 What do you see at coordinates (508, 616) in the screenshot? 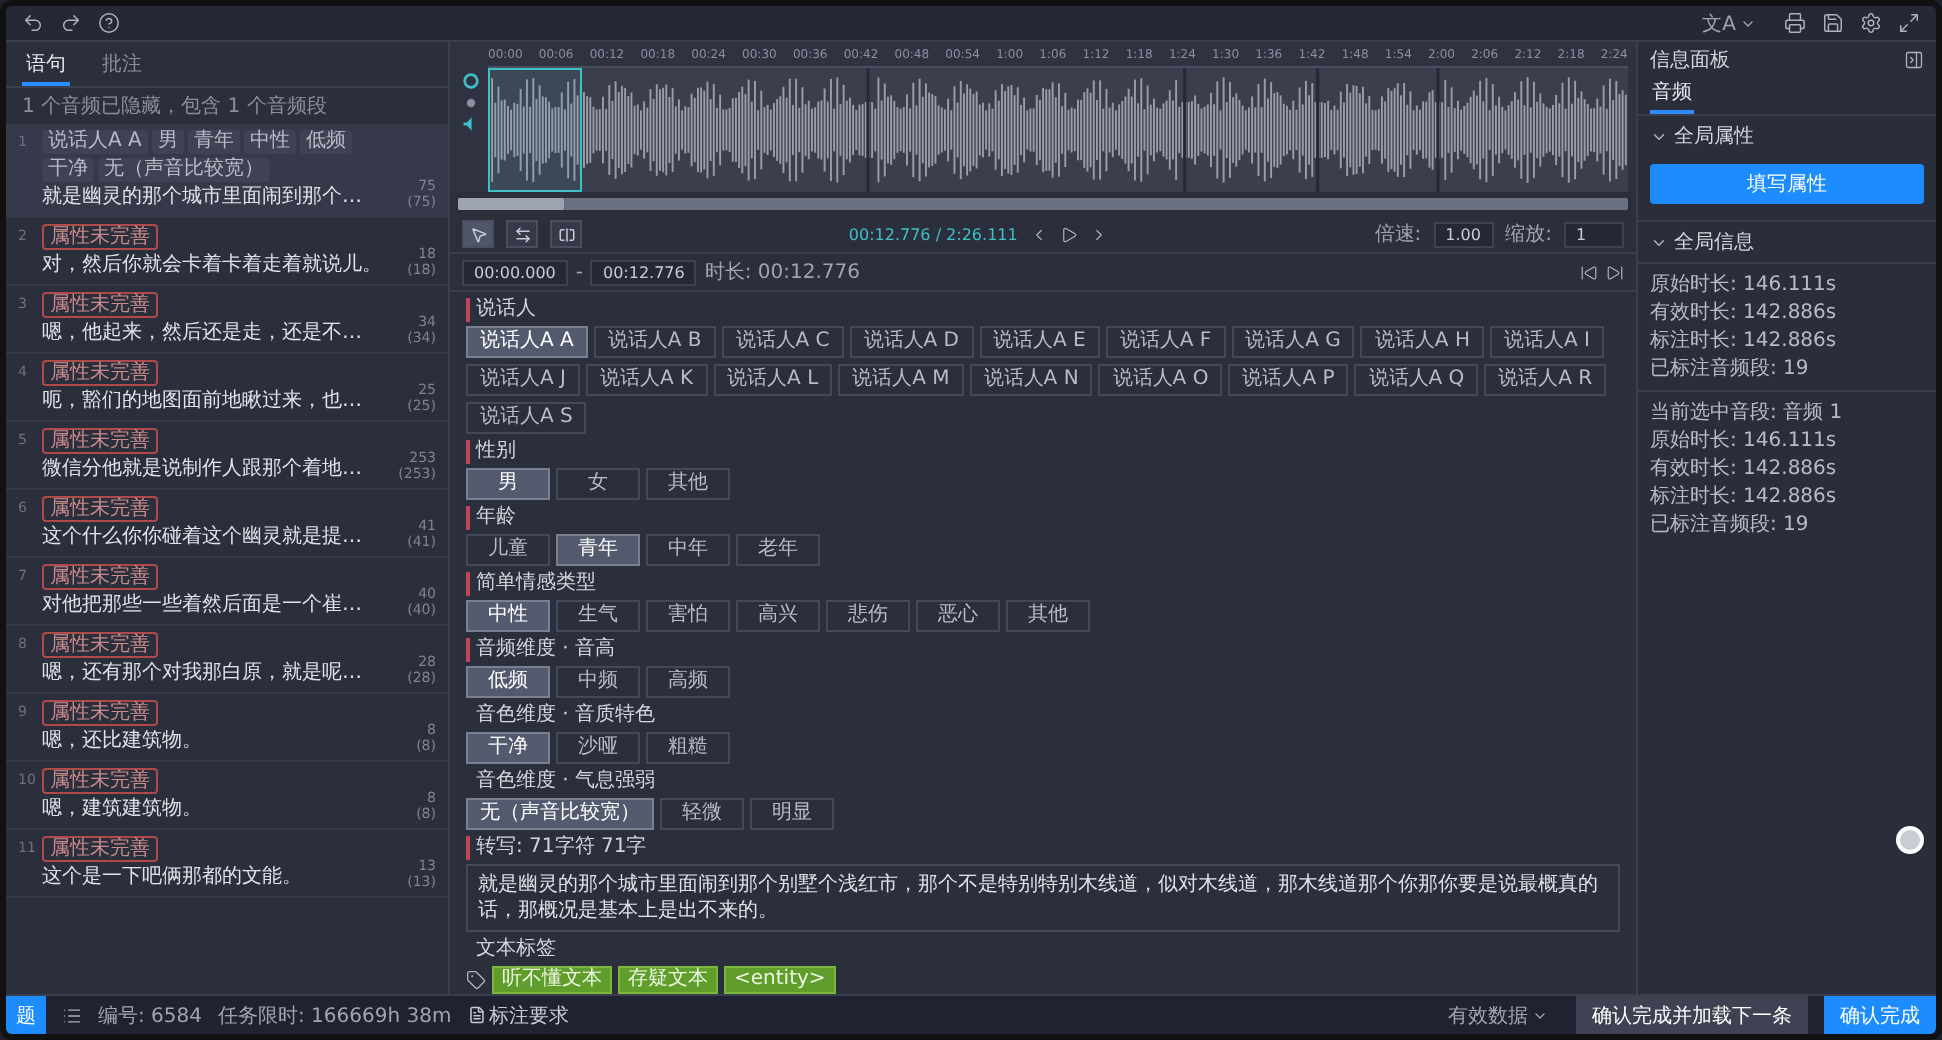
I see `option-button: 中性` at bounding box center [508, 616].